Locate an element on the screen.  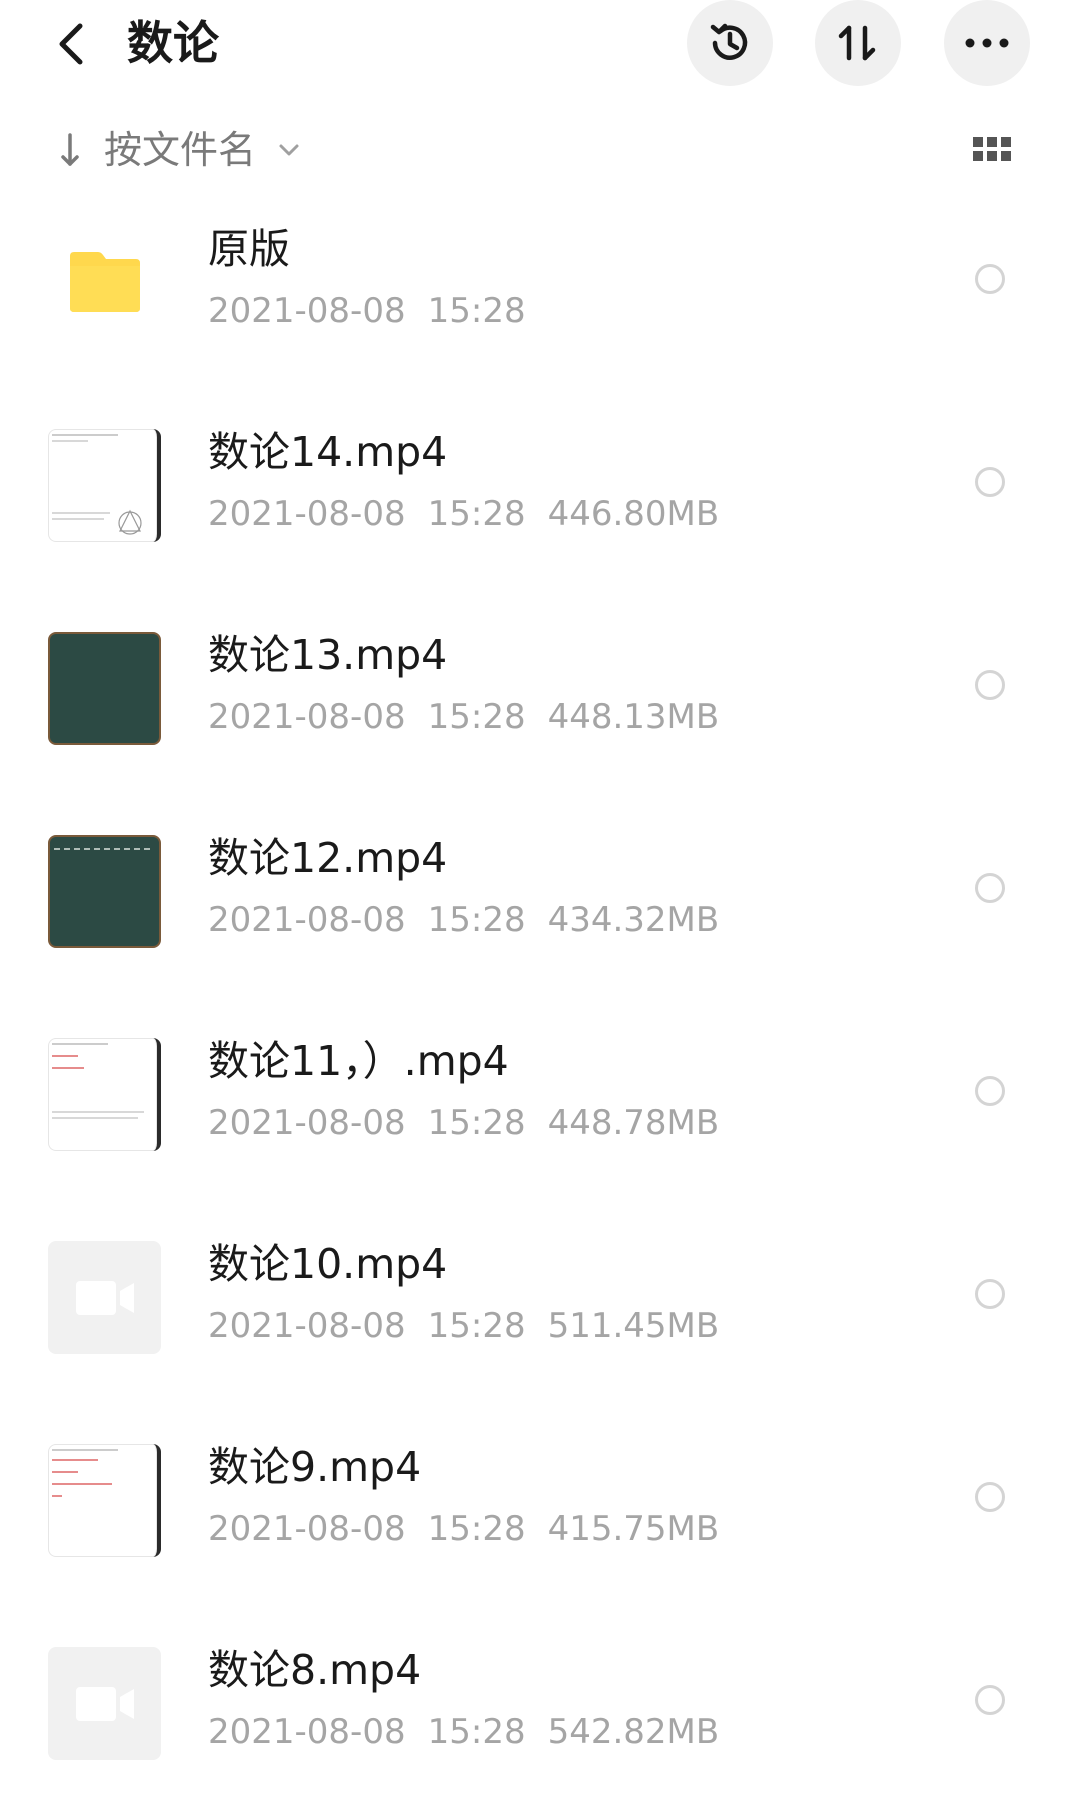
sort-order-icon is located at coordinates (857, 43).